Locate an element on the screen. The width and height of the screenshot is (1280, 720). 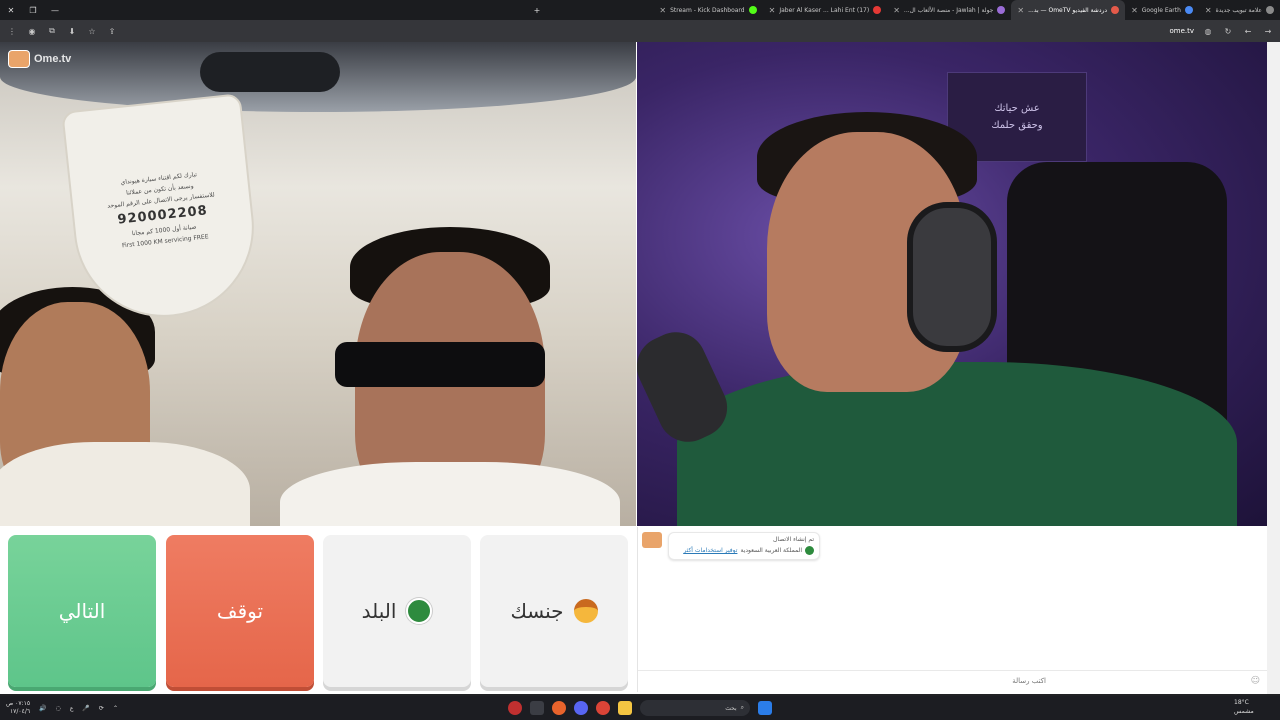
windows-start-icon is located at coordinates (765, 708).